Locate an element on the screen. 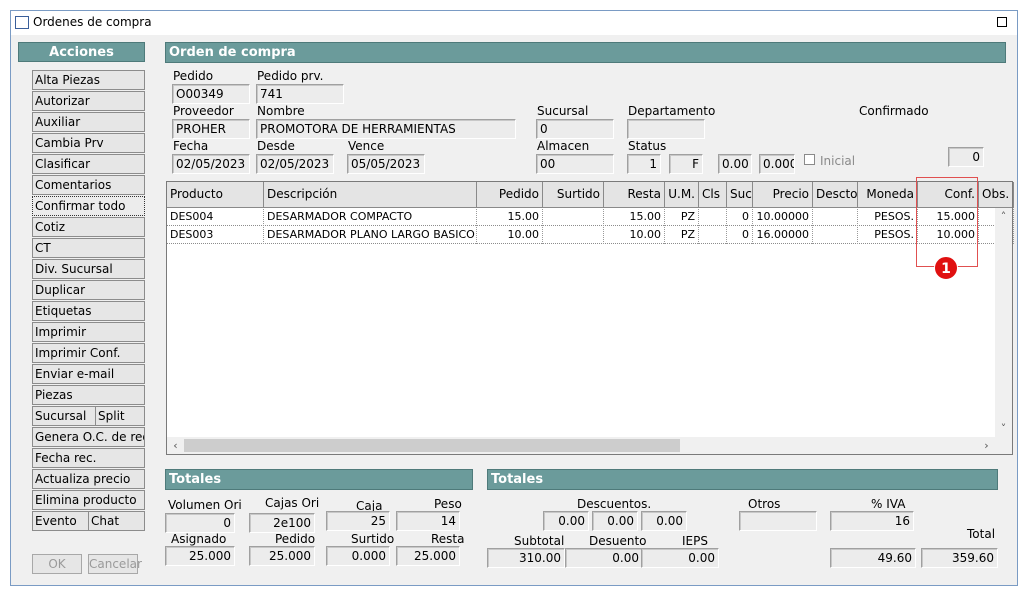 The image size is (1028, 596). value2-field: 0.000 is located at coordinates (777, 164).